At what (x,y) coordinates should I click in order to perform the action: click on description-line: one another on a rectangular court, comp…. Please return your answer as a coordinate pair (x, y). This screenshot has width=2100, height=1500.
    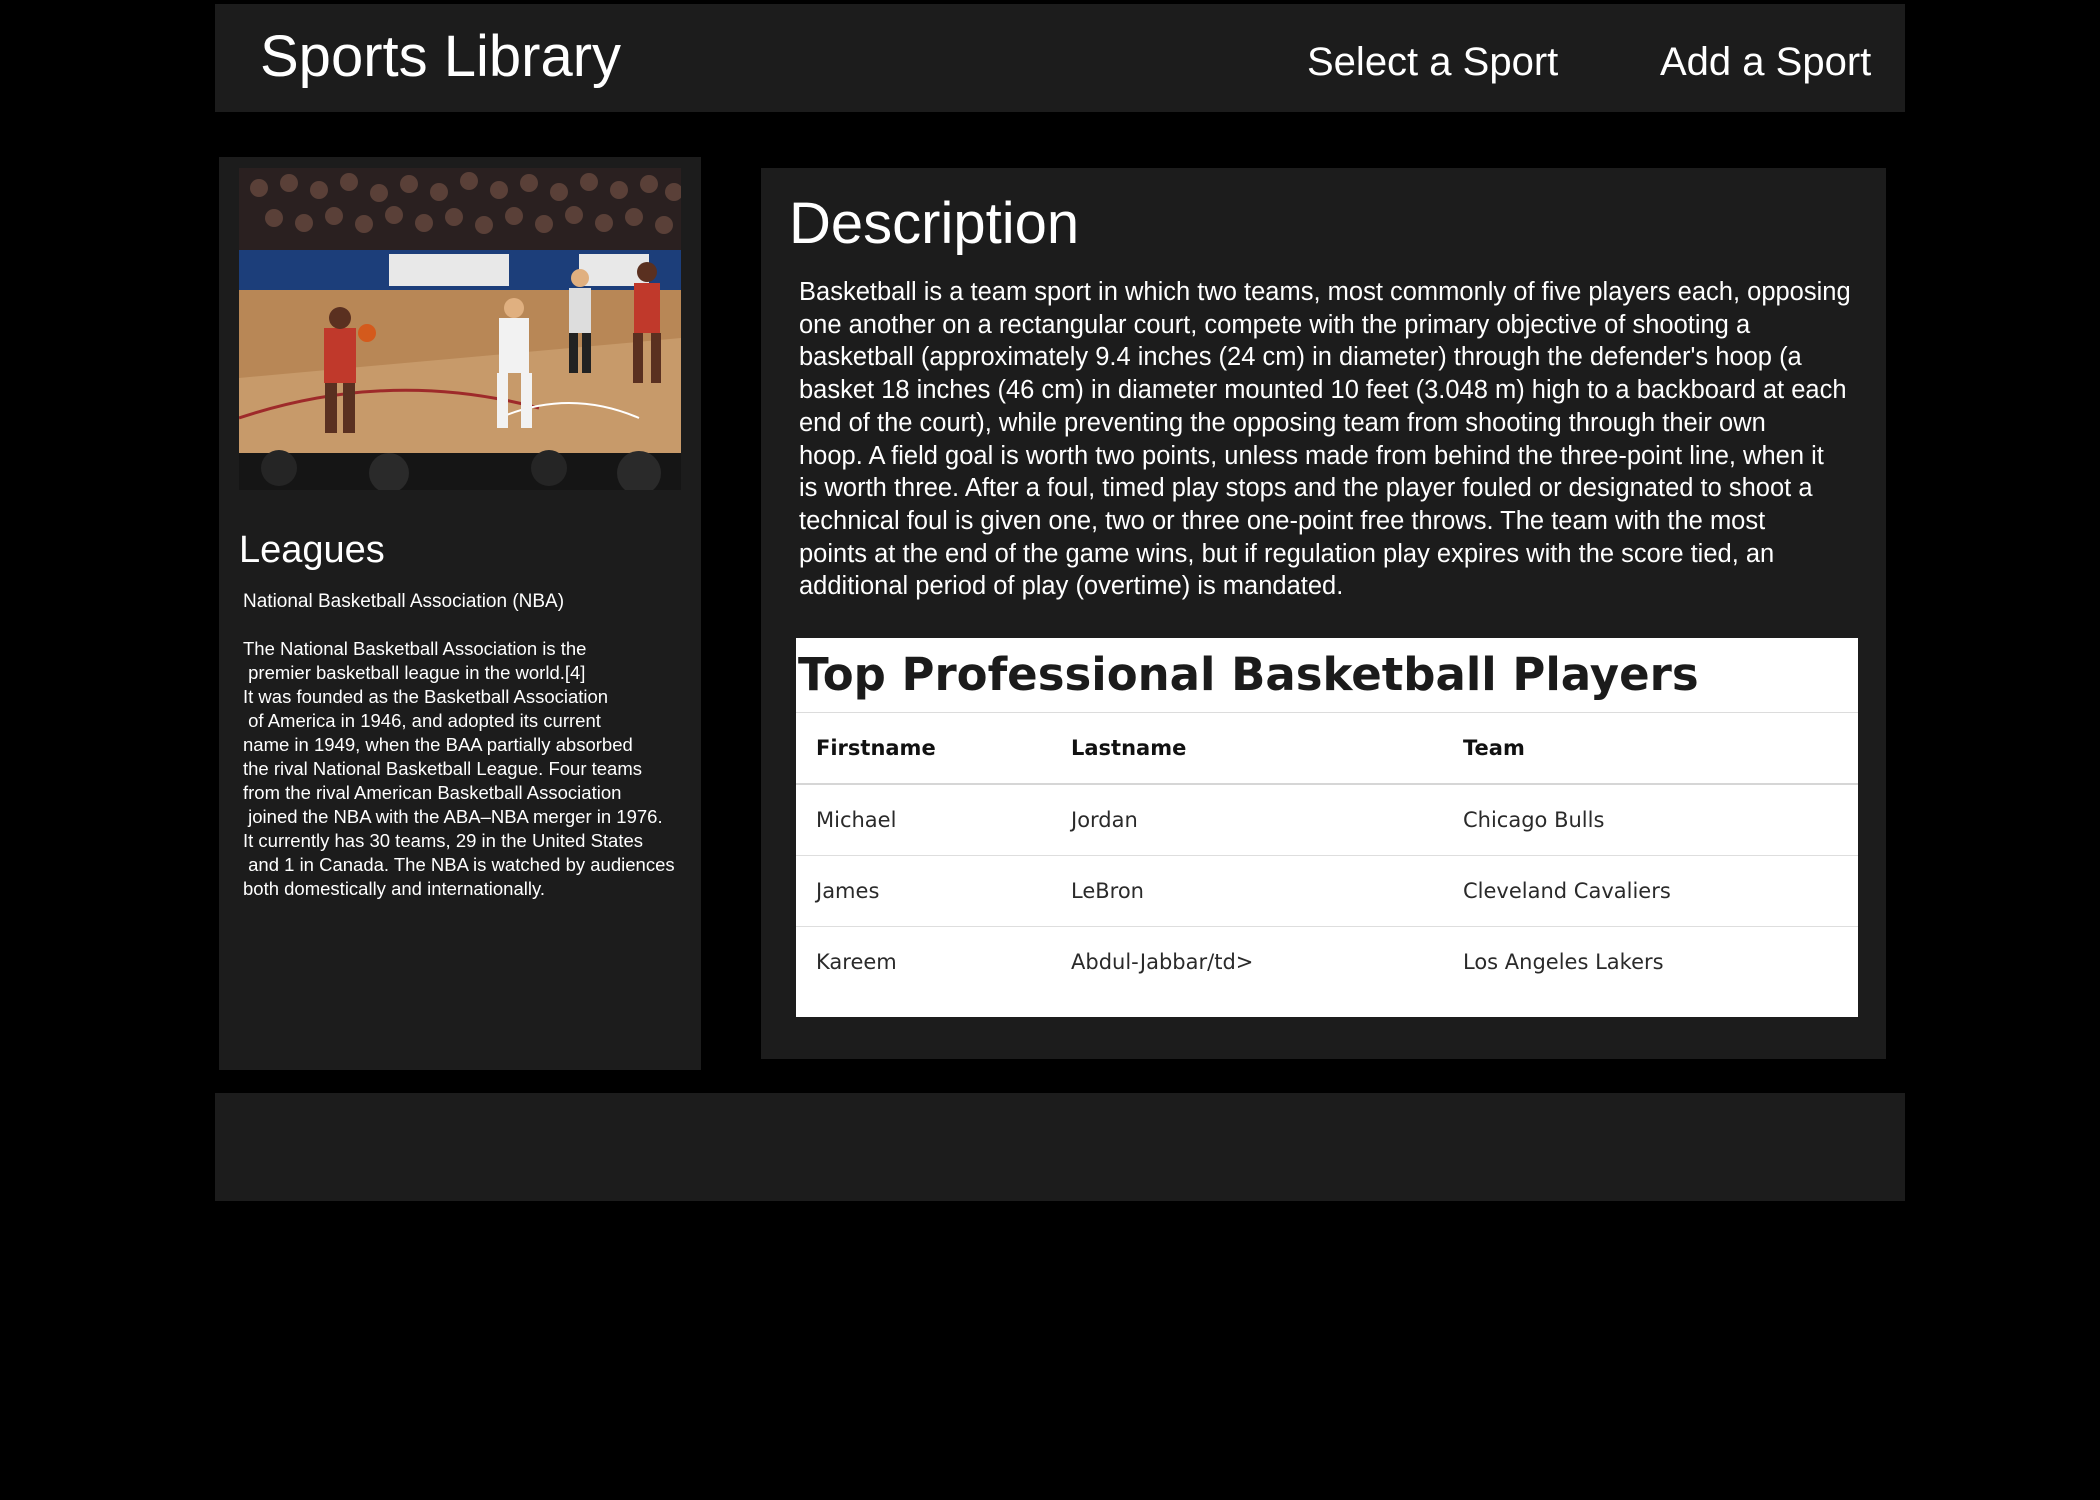
    Looking at the image, I should click on (1275, 324).